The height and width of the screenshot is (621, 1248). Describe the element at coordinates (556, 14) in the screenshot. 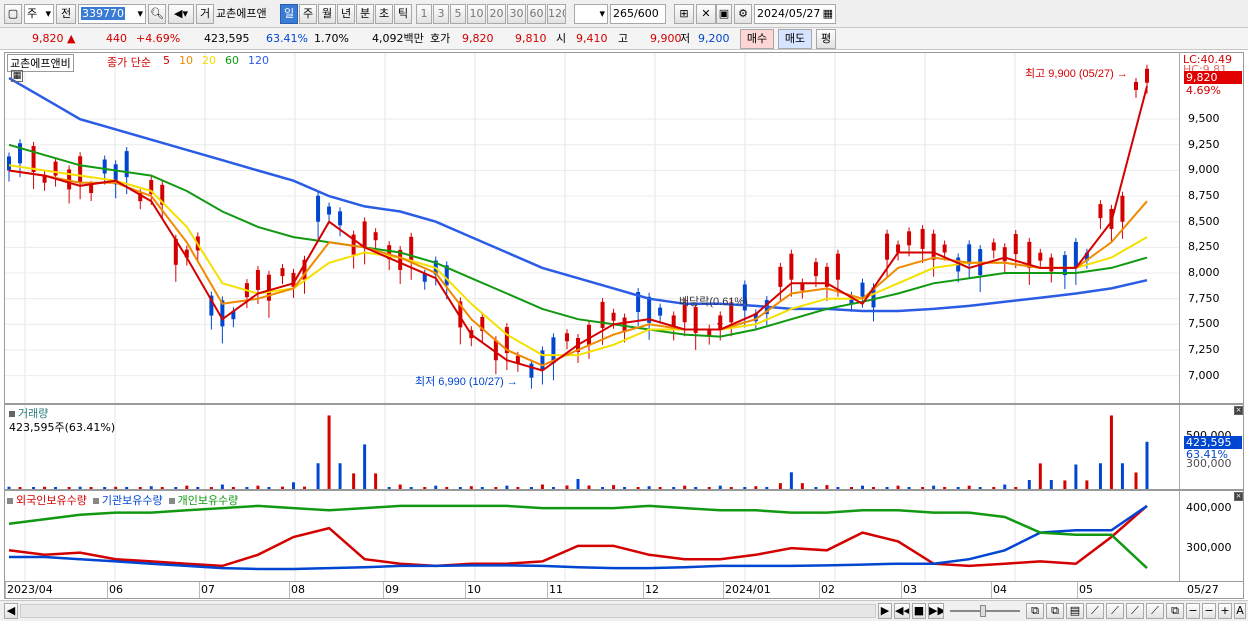

I see `interval-tab: 120` at that location.